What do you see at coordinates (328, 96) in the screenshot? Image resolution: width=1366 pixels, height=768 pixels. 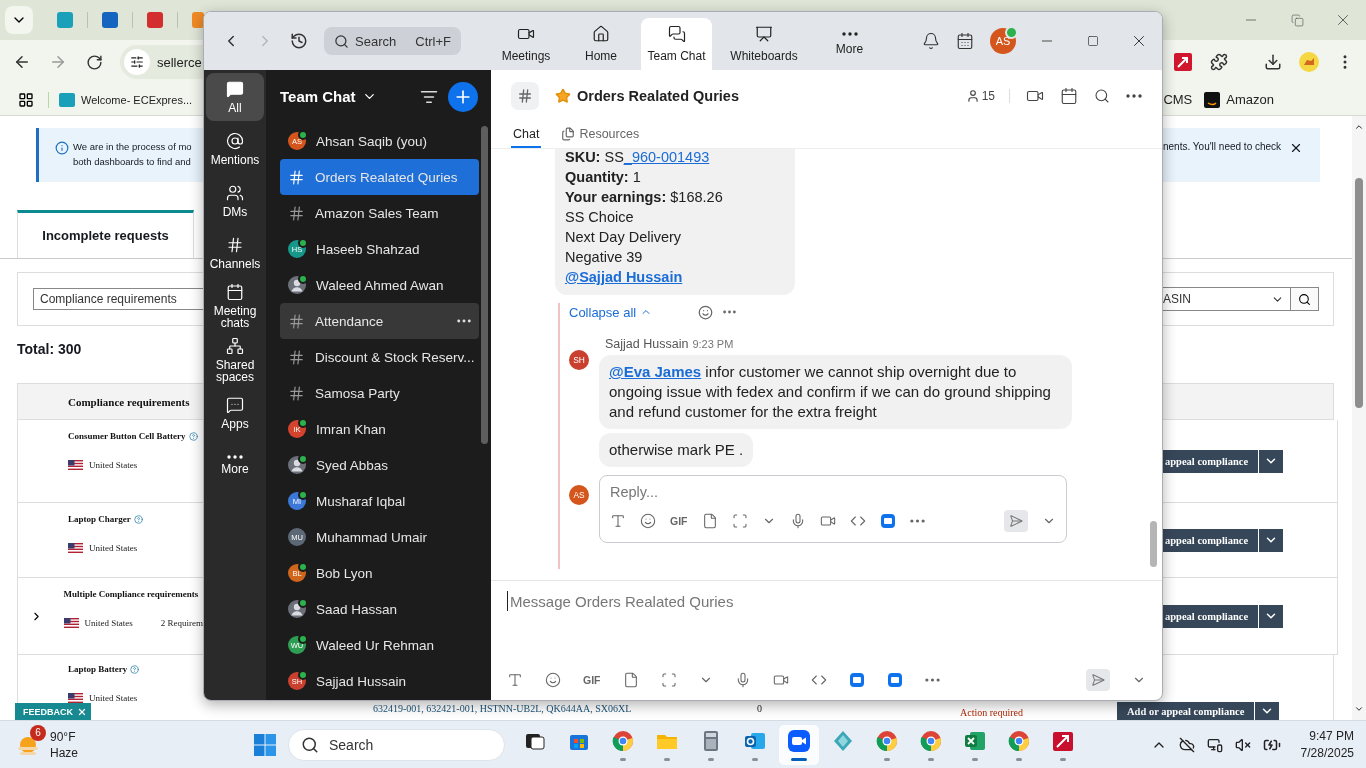 I see `team-chat-menu: Team Chat` at bounding box center [328, 96].